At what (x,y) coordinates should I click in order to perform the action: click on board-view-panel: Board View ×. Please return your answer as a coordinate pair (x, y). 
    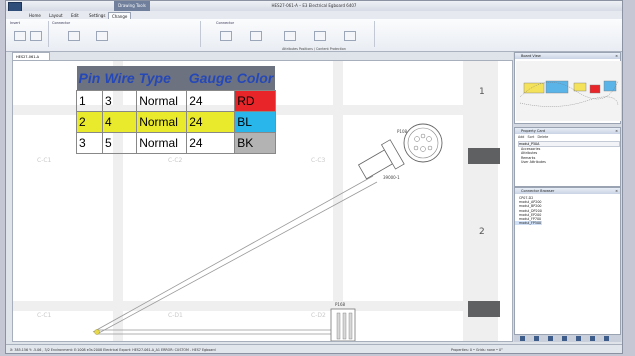
    Looking at the image, I should click on (567, 88).